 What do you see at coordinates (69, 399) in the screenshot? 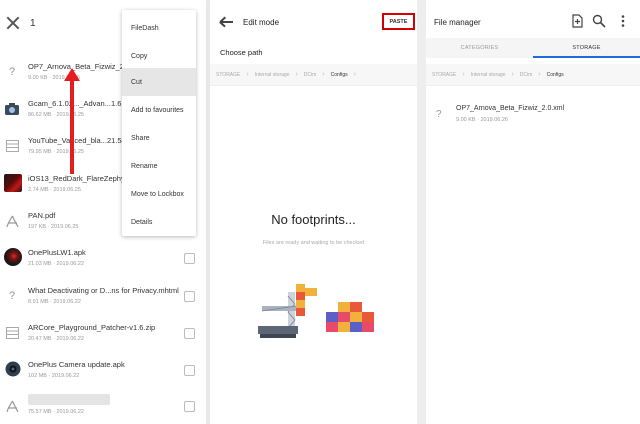
I see `redacted-file-name` at bounding box center [69, 399].